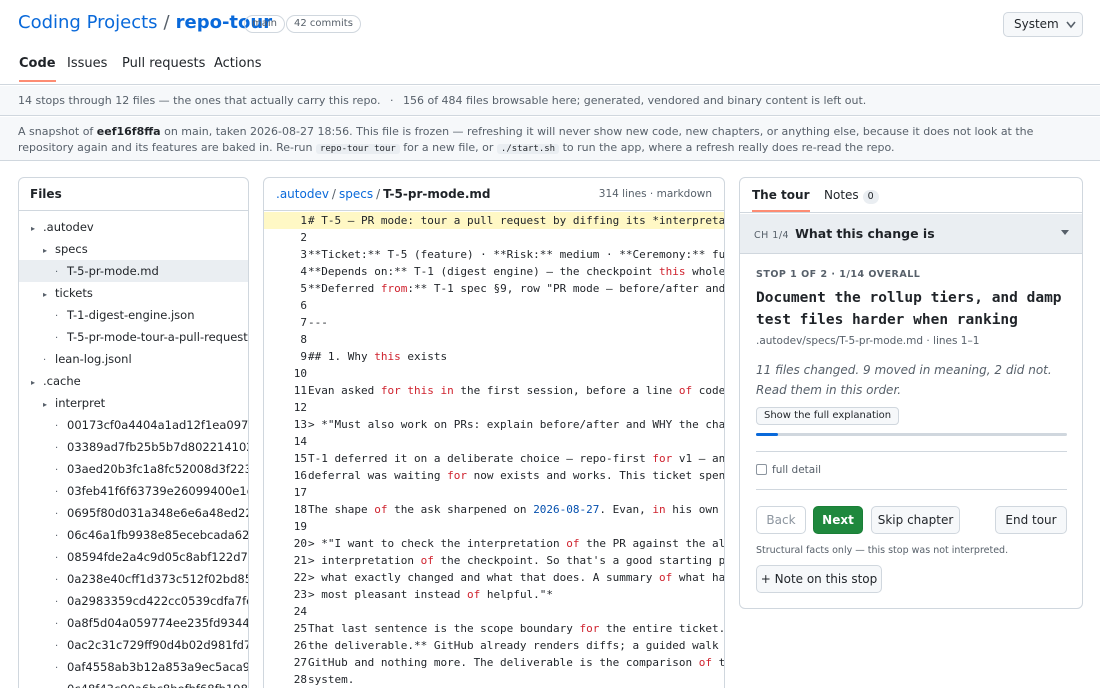  What do you see at coordinates (157, 667) in the screenshot?
I see `tree-item-label: 0af4558ab3b12a853a9ec5aca9996` at bounding box center [157, 667].